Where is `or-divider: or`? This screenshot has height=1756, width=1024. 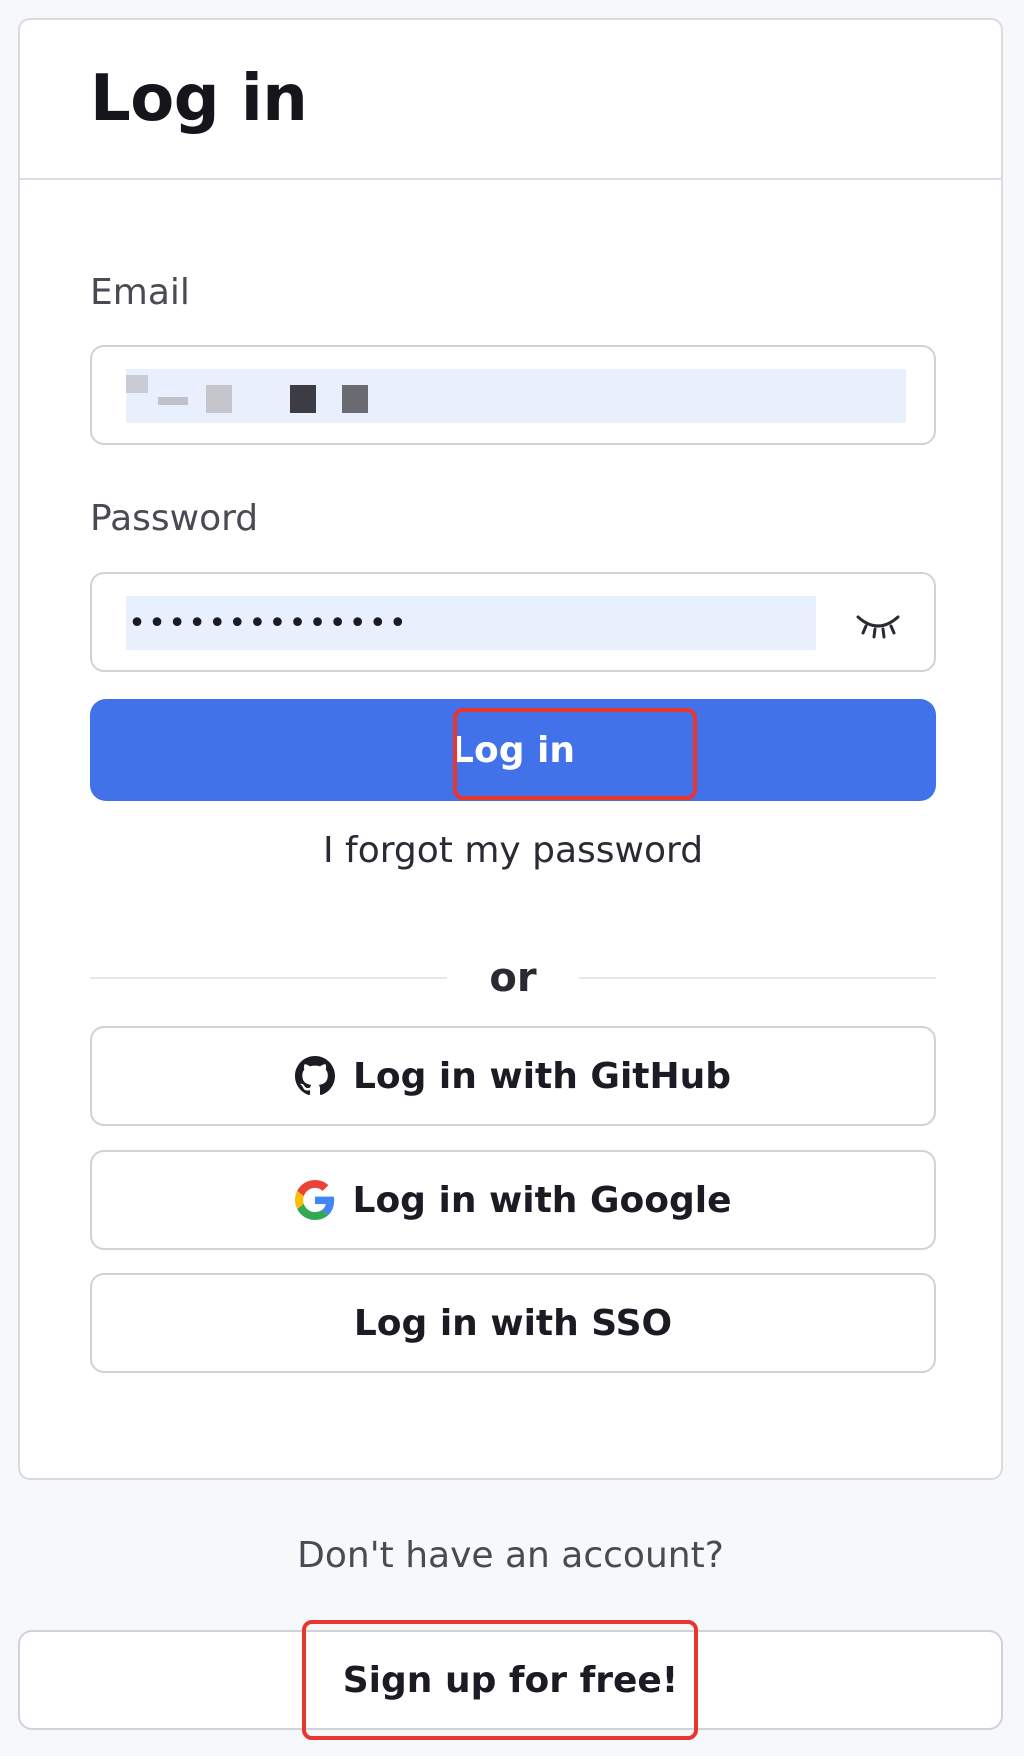
or-divider: or is located at coordinates (513, 978).